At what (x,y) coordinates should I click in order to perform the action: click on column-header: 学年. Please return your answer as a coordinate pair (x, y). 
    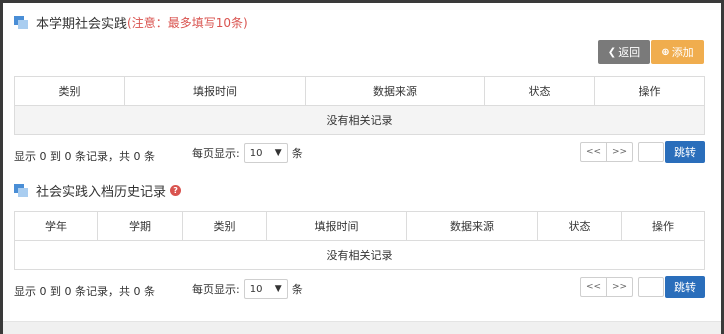
    Looking at the image, I should click on (56, 226).